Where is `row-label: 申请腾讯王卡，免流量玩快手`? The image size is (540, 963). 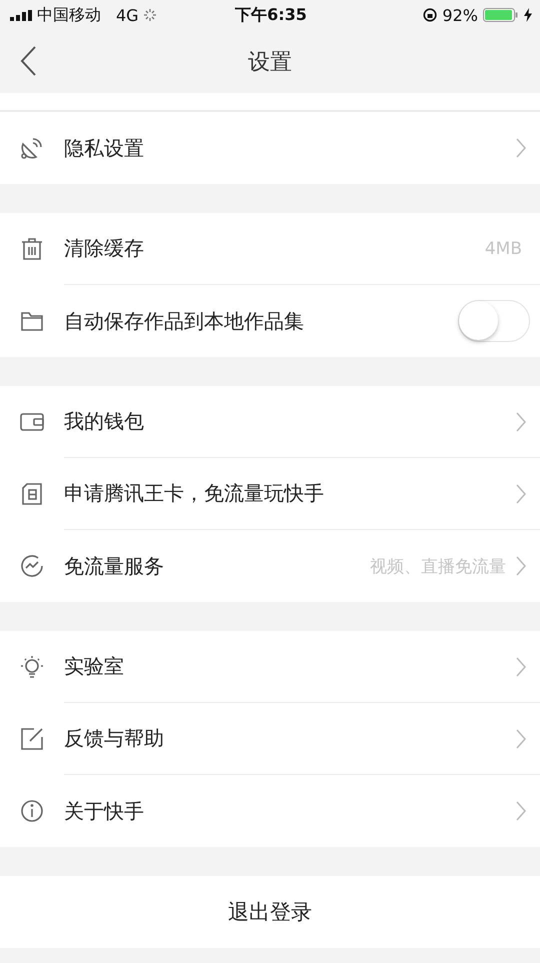 row-label: 申请腾讯王卡，免流量玩快手 is located at coordinates (194, 493).